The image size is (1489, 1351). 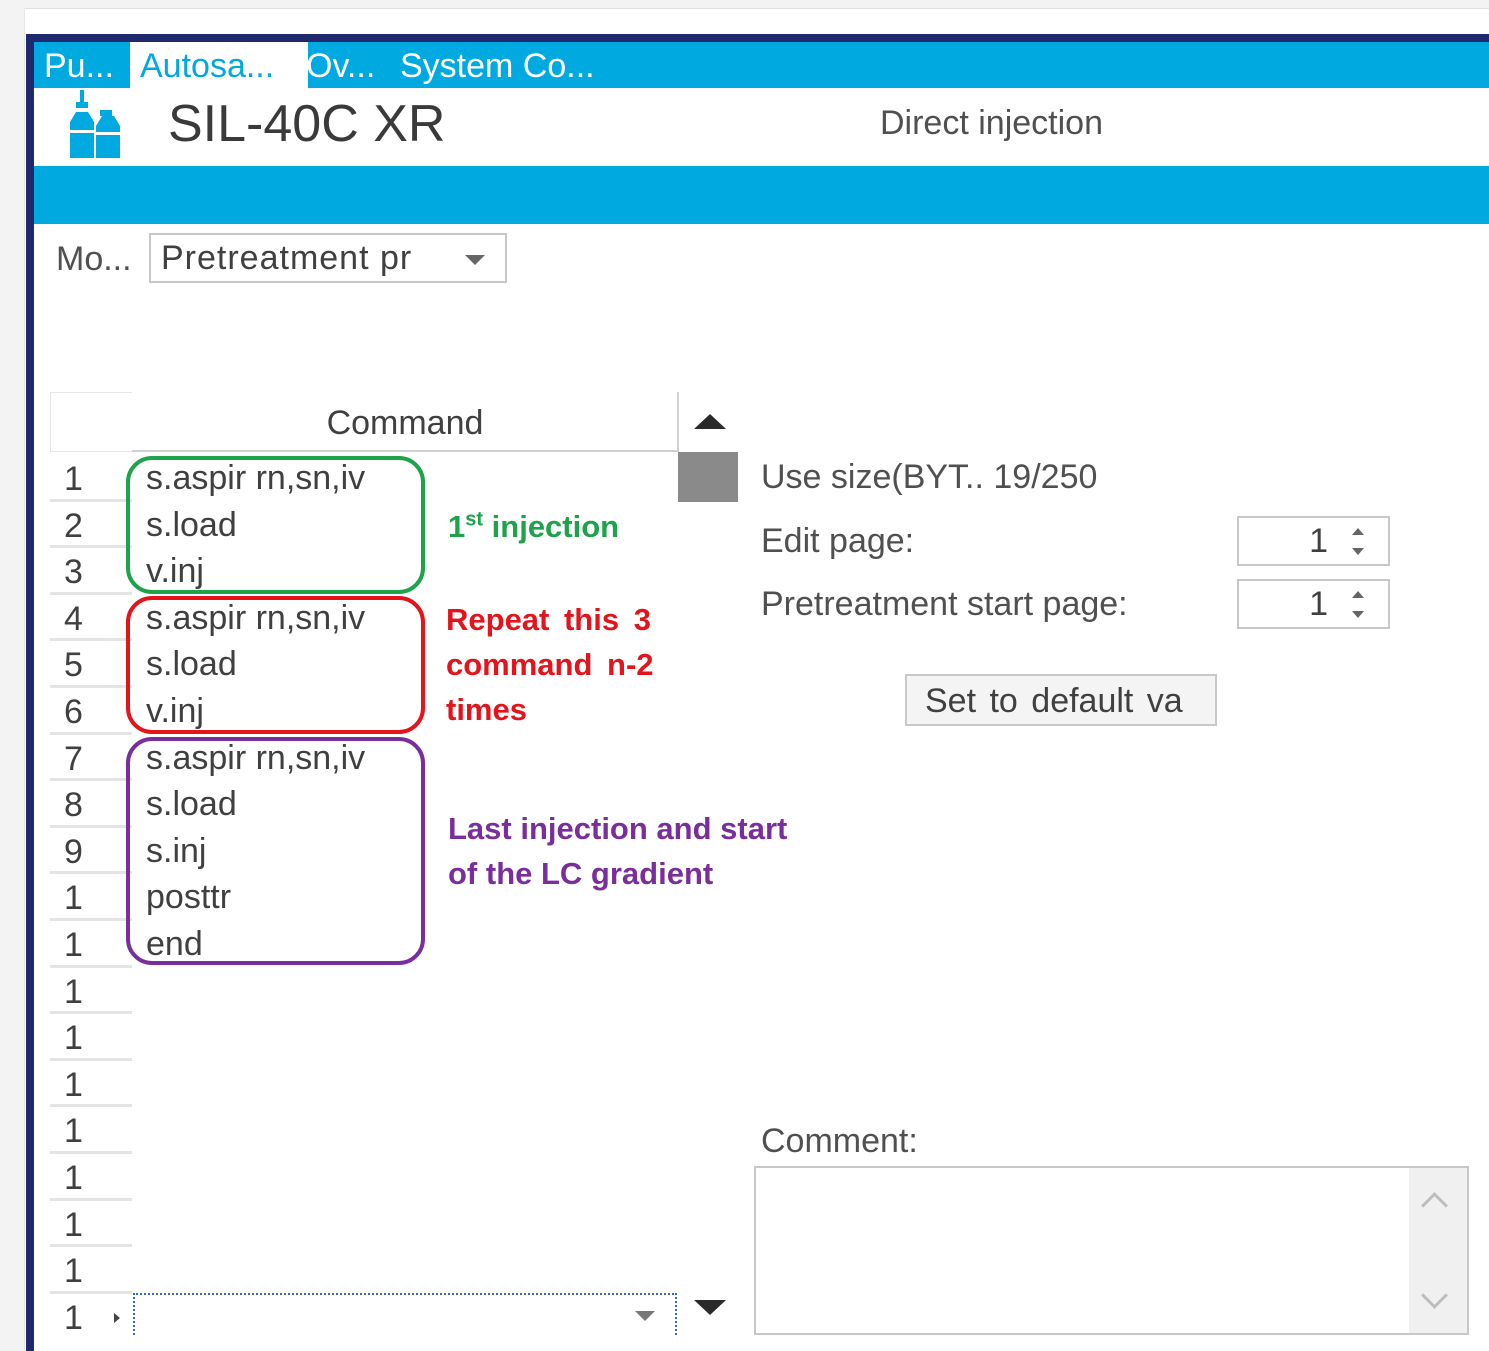 I want to click on comment-label: Comment:, so click(x=839, y=1141).